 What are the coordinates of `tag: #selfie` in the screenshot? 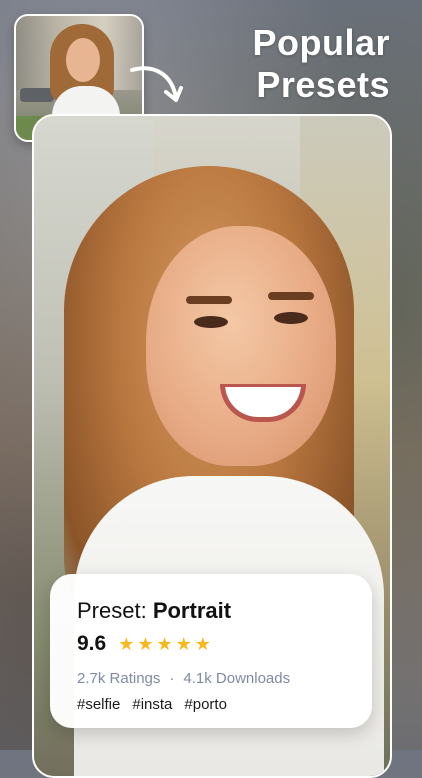 It's located at (98, 704).